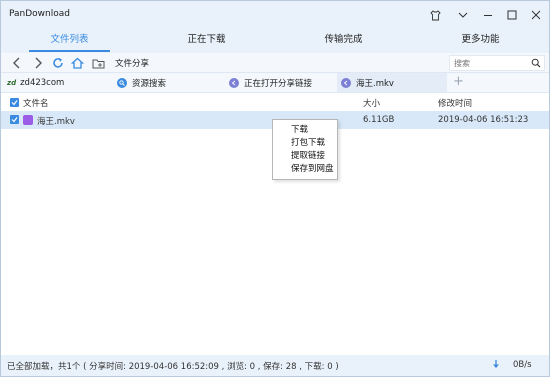  What do you see at coordinates (171, 82) in the screenshot?
I see `share-tab-resource-search: 资源搜索` at bounding box center [171, 82].